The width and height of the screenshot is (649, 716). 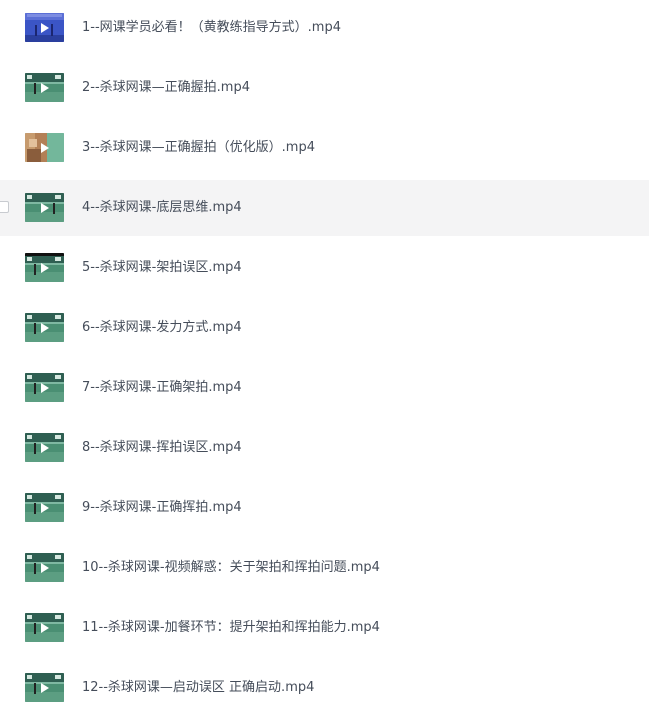 What do you see at coordinates (44, 27) in the screenshot?
I see `blue-video-thumbnail-icon` at bounding box center [44, 27].